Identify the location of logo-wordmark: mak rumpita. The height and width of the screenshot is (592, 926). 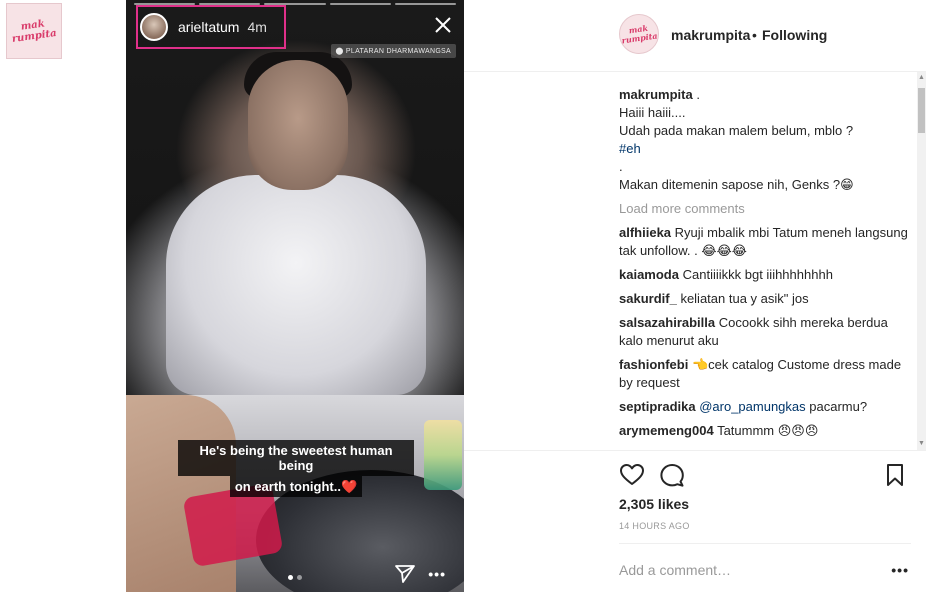
(34, 32).